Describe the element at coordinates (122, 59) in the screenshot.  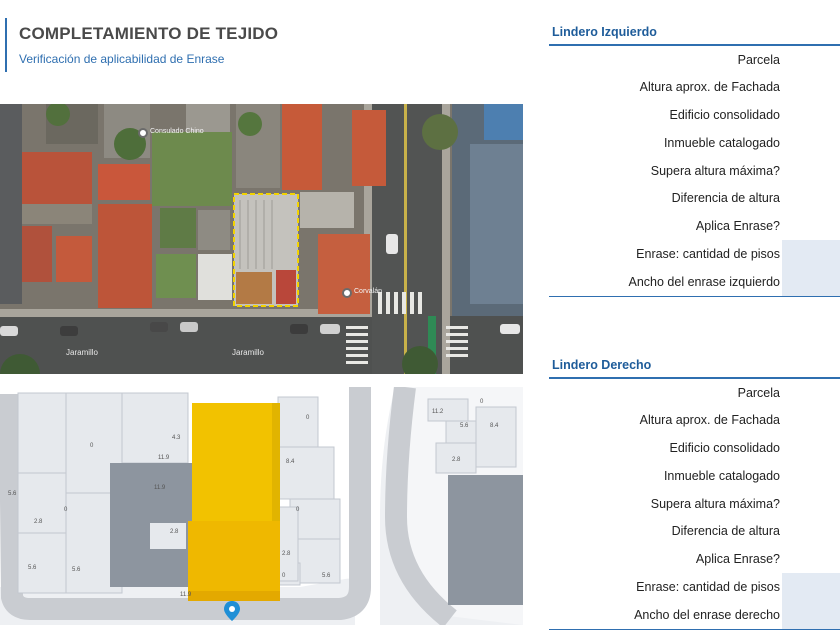
I see `page-subtitle: Verificación de aplicabilidad de Enrase` at that location.